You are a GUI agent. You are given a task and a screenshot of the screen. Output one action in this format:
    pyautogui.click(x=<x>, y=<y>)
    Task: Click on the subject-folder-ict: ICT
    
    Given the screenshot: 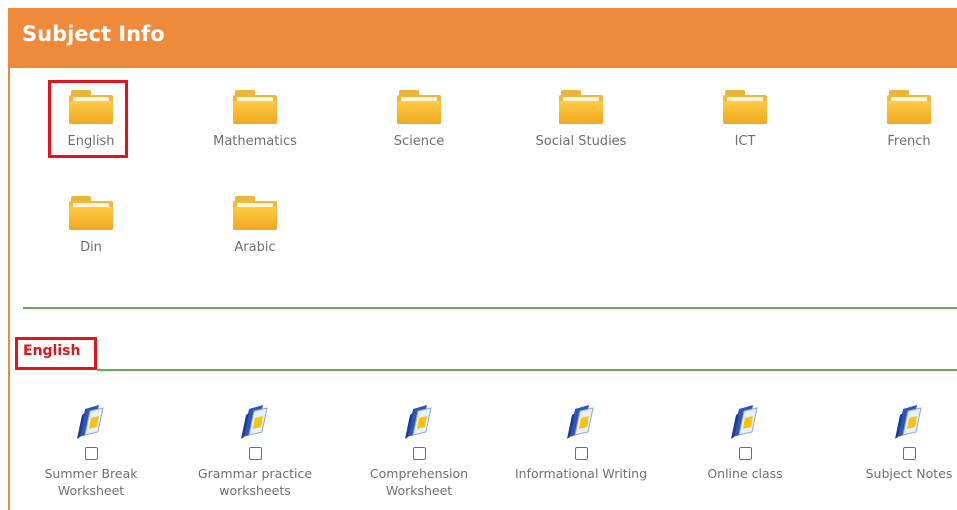 What is the action you would take?
    pyautogui.click(x=745, y=119)
    